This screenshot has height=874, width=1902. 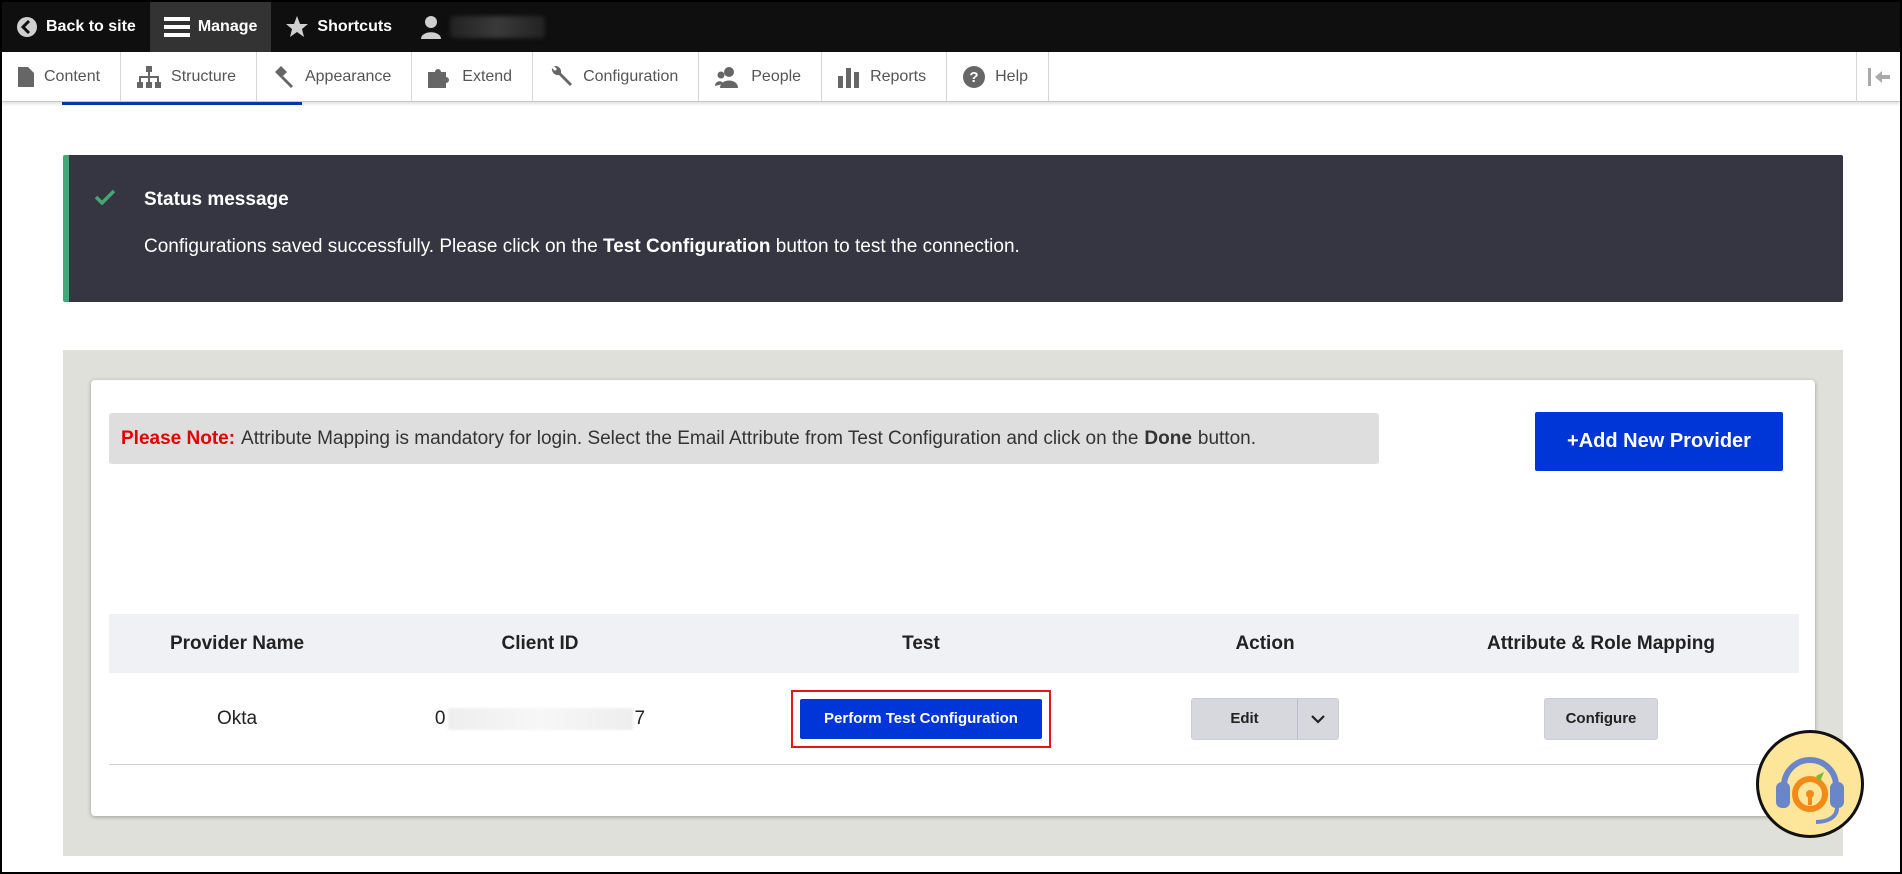 I want to click on tray-item-label: Reports, so click(x=898, y=76).